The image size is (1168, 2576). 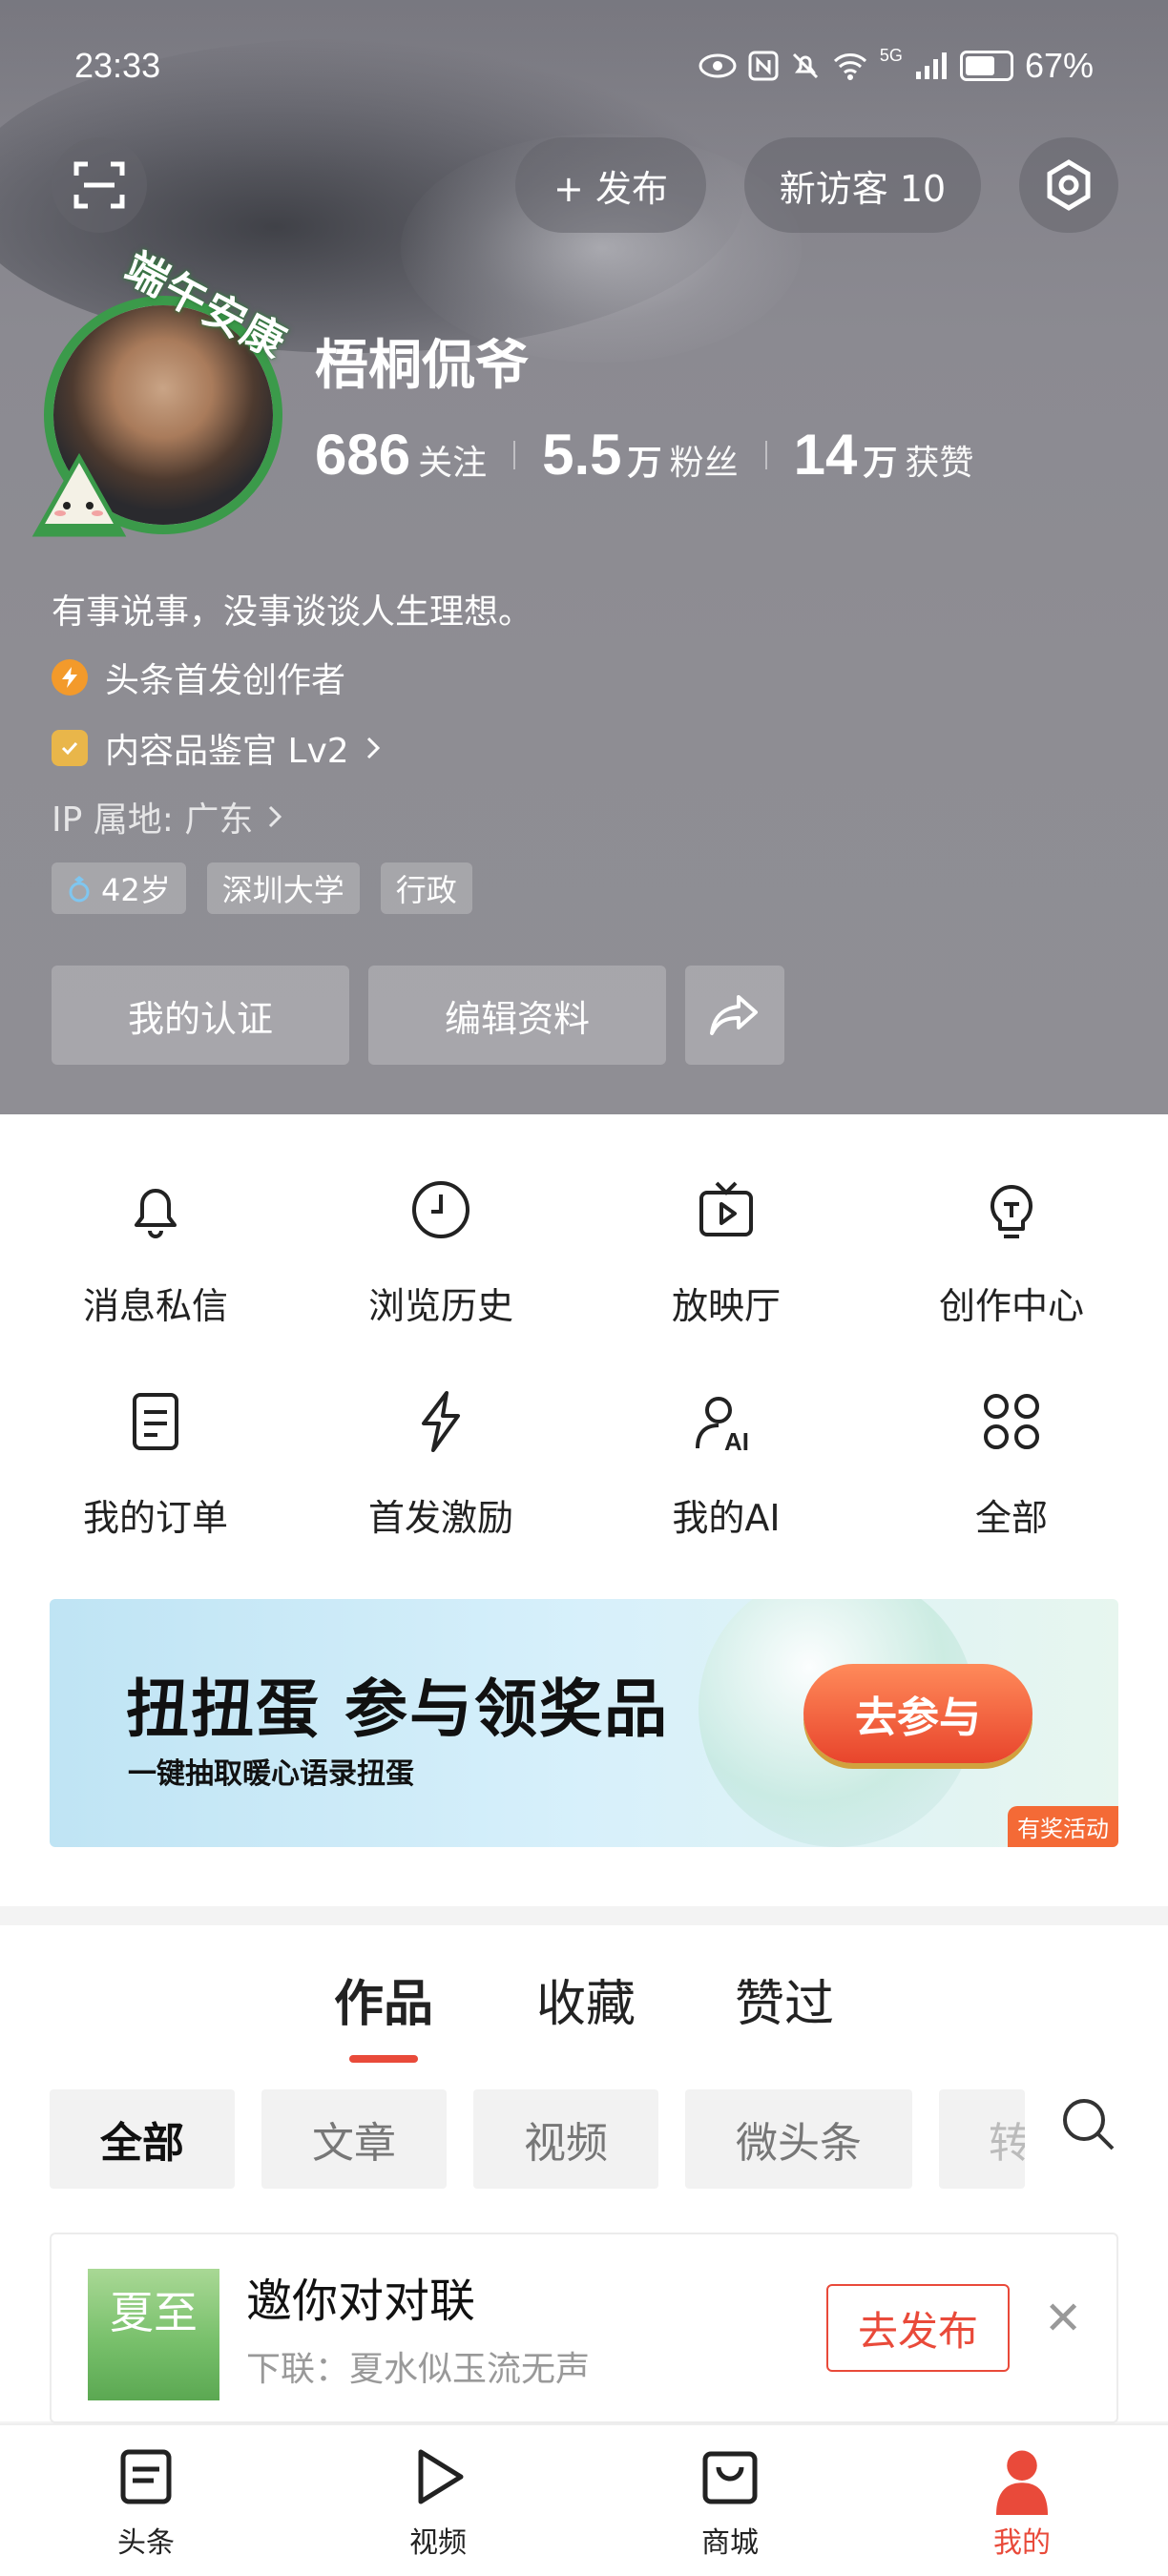 What do you see at coordinates (397, 1709) in the screenshot?
I see `banner-title: 扭扭蛋 参与领奖品` at bounding box center [397, 1709].